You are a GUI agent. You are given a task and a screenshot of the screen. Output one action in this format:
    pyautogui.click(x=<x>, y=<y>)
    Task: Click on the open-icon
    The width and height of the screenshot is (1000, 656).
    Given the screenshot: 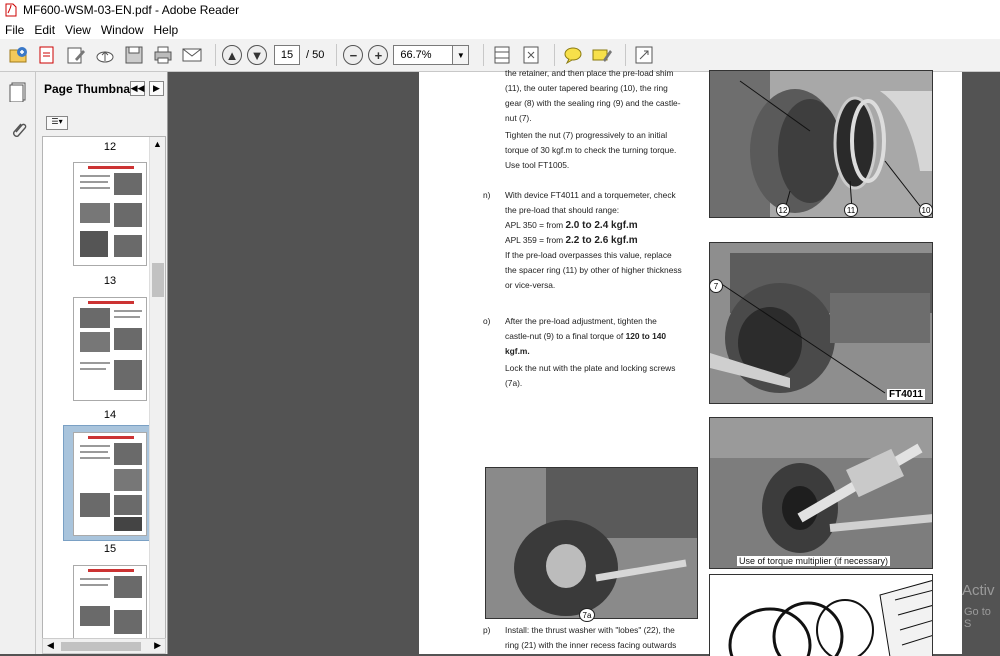 What is the action you would take?
    pyautogui.click(x=18, y=55)
    